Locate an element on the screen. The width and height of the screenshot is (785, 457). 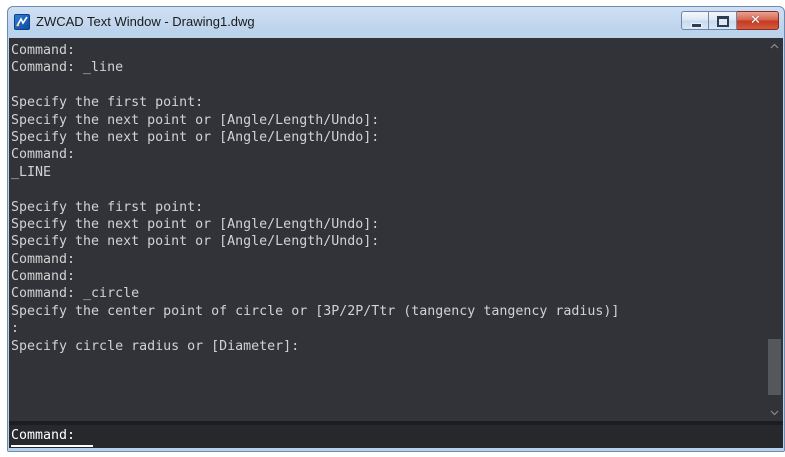
command-line: Command: is located at coordinates (396, 436).